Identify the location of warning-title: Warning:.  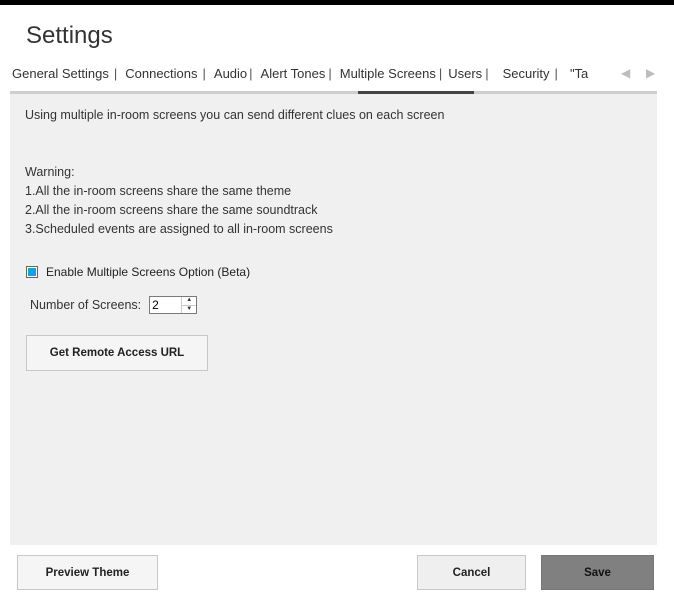
(50, 172).